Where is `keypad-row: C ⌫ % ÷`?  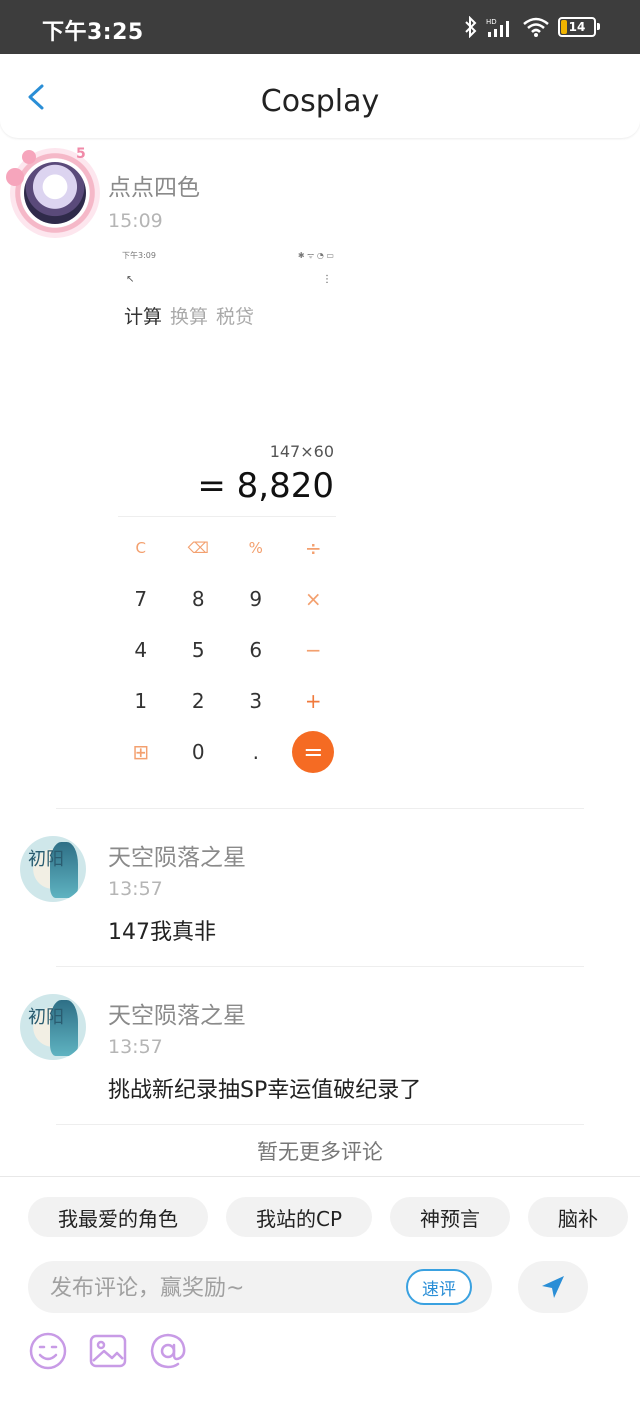 keypad-row: C ⌫ % ÷ is located at coordinates (227, 547).